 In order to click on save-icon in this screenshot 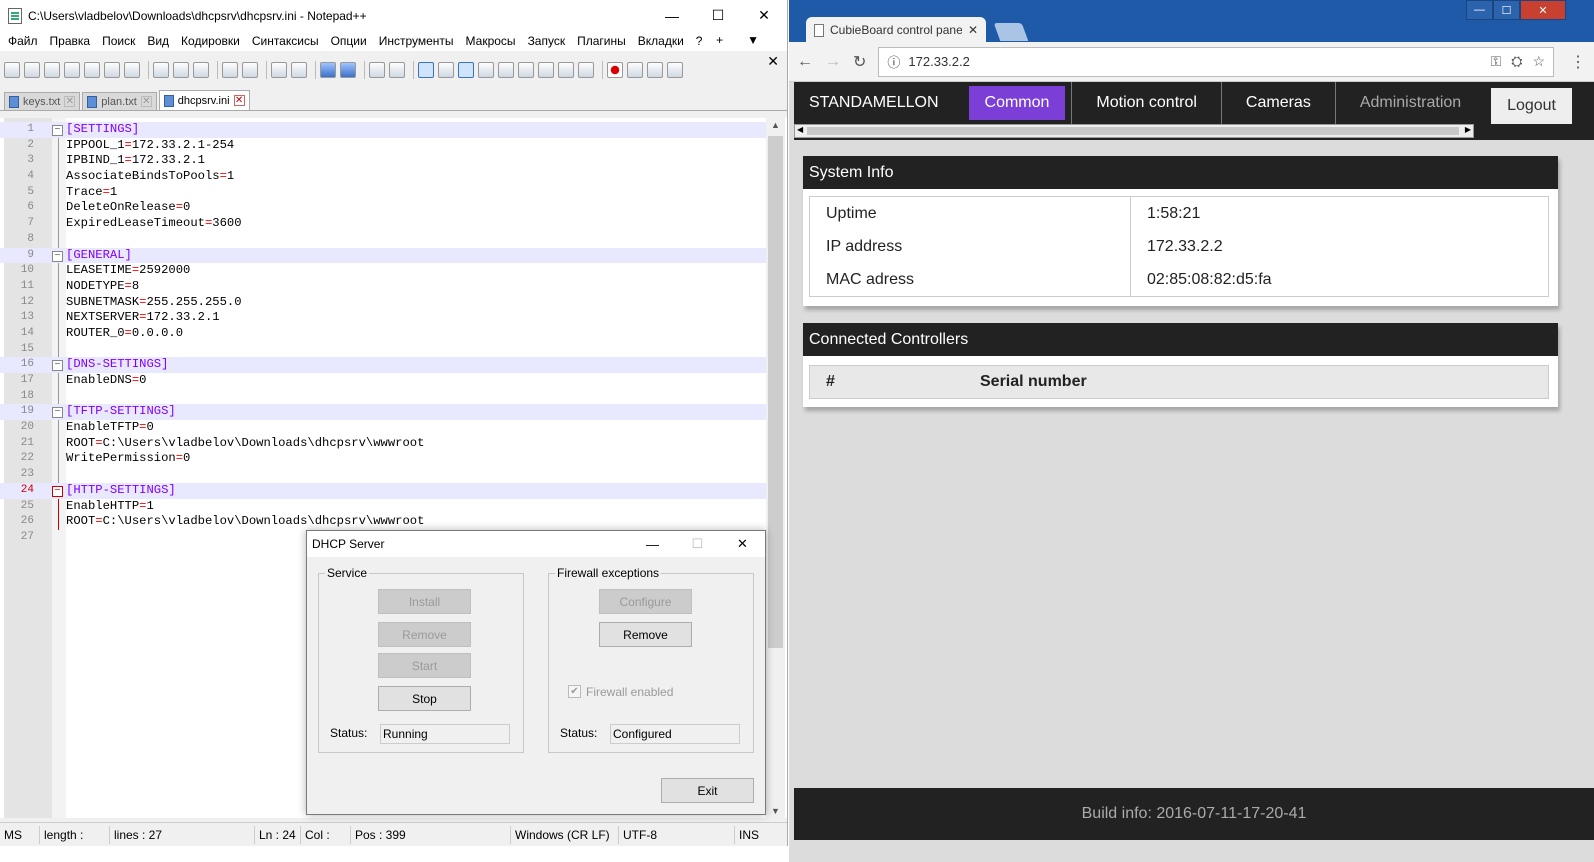, I will do `click(52, 70)`.